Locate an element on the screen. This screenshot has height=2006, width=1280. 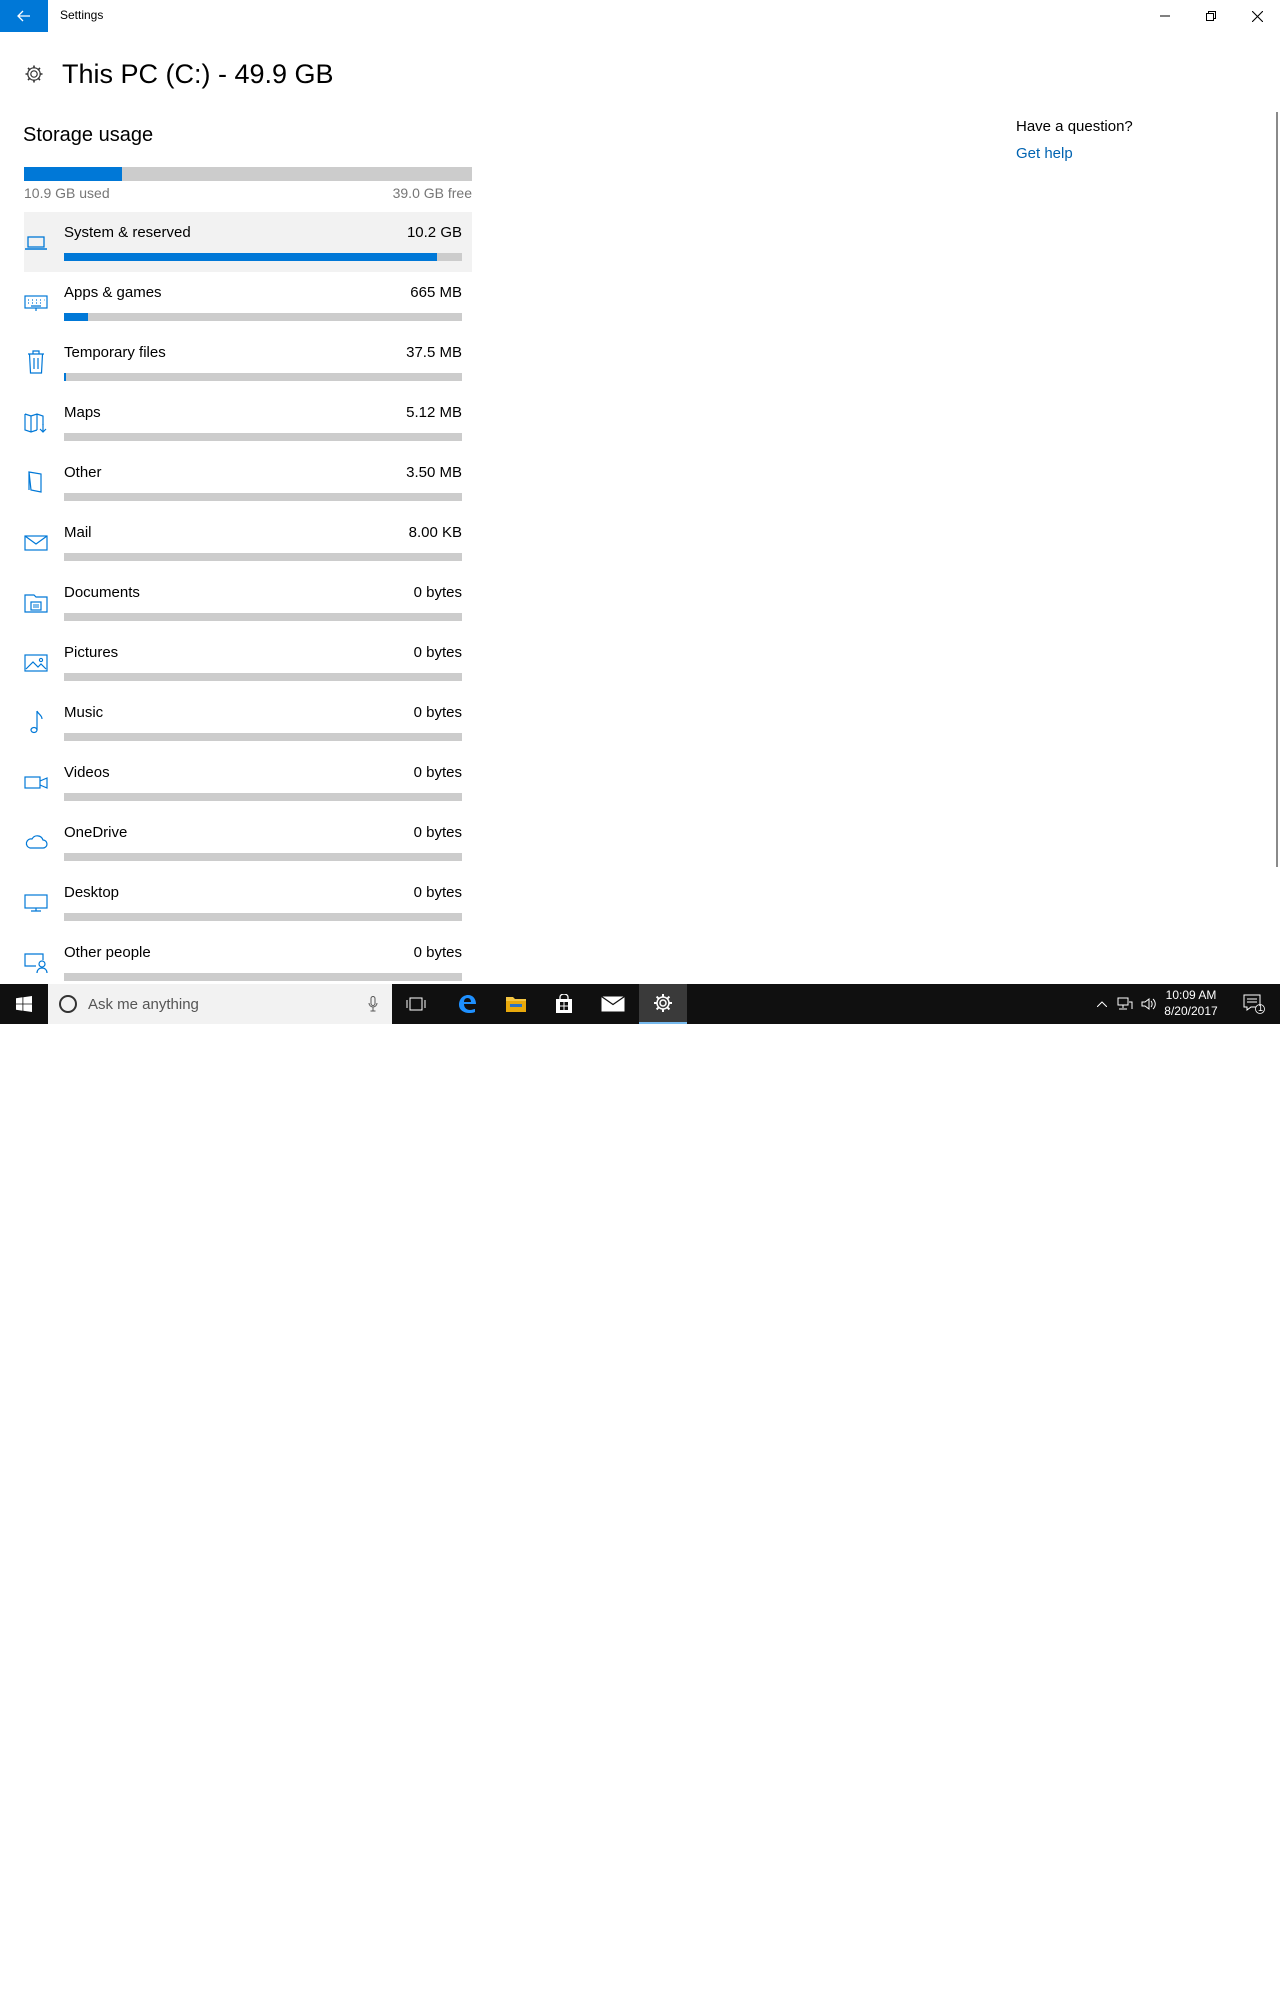
mail-app-icon is located at coordinates (613, 1004).